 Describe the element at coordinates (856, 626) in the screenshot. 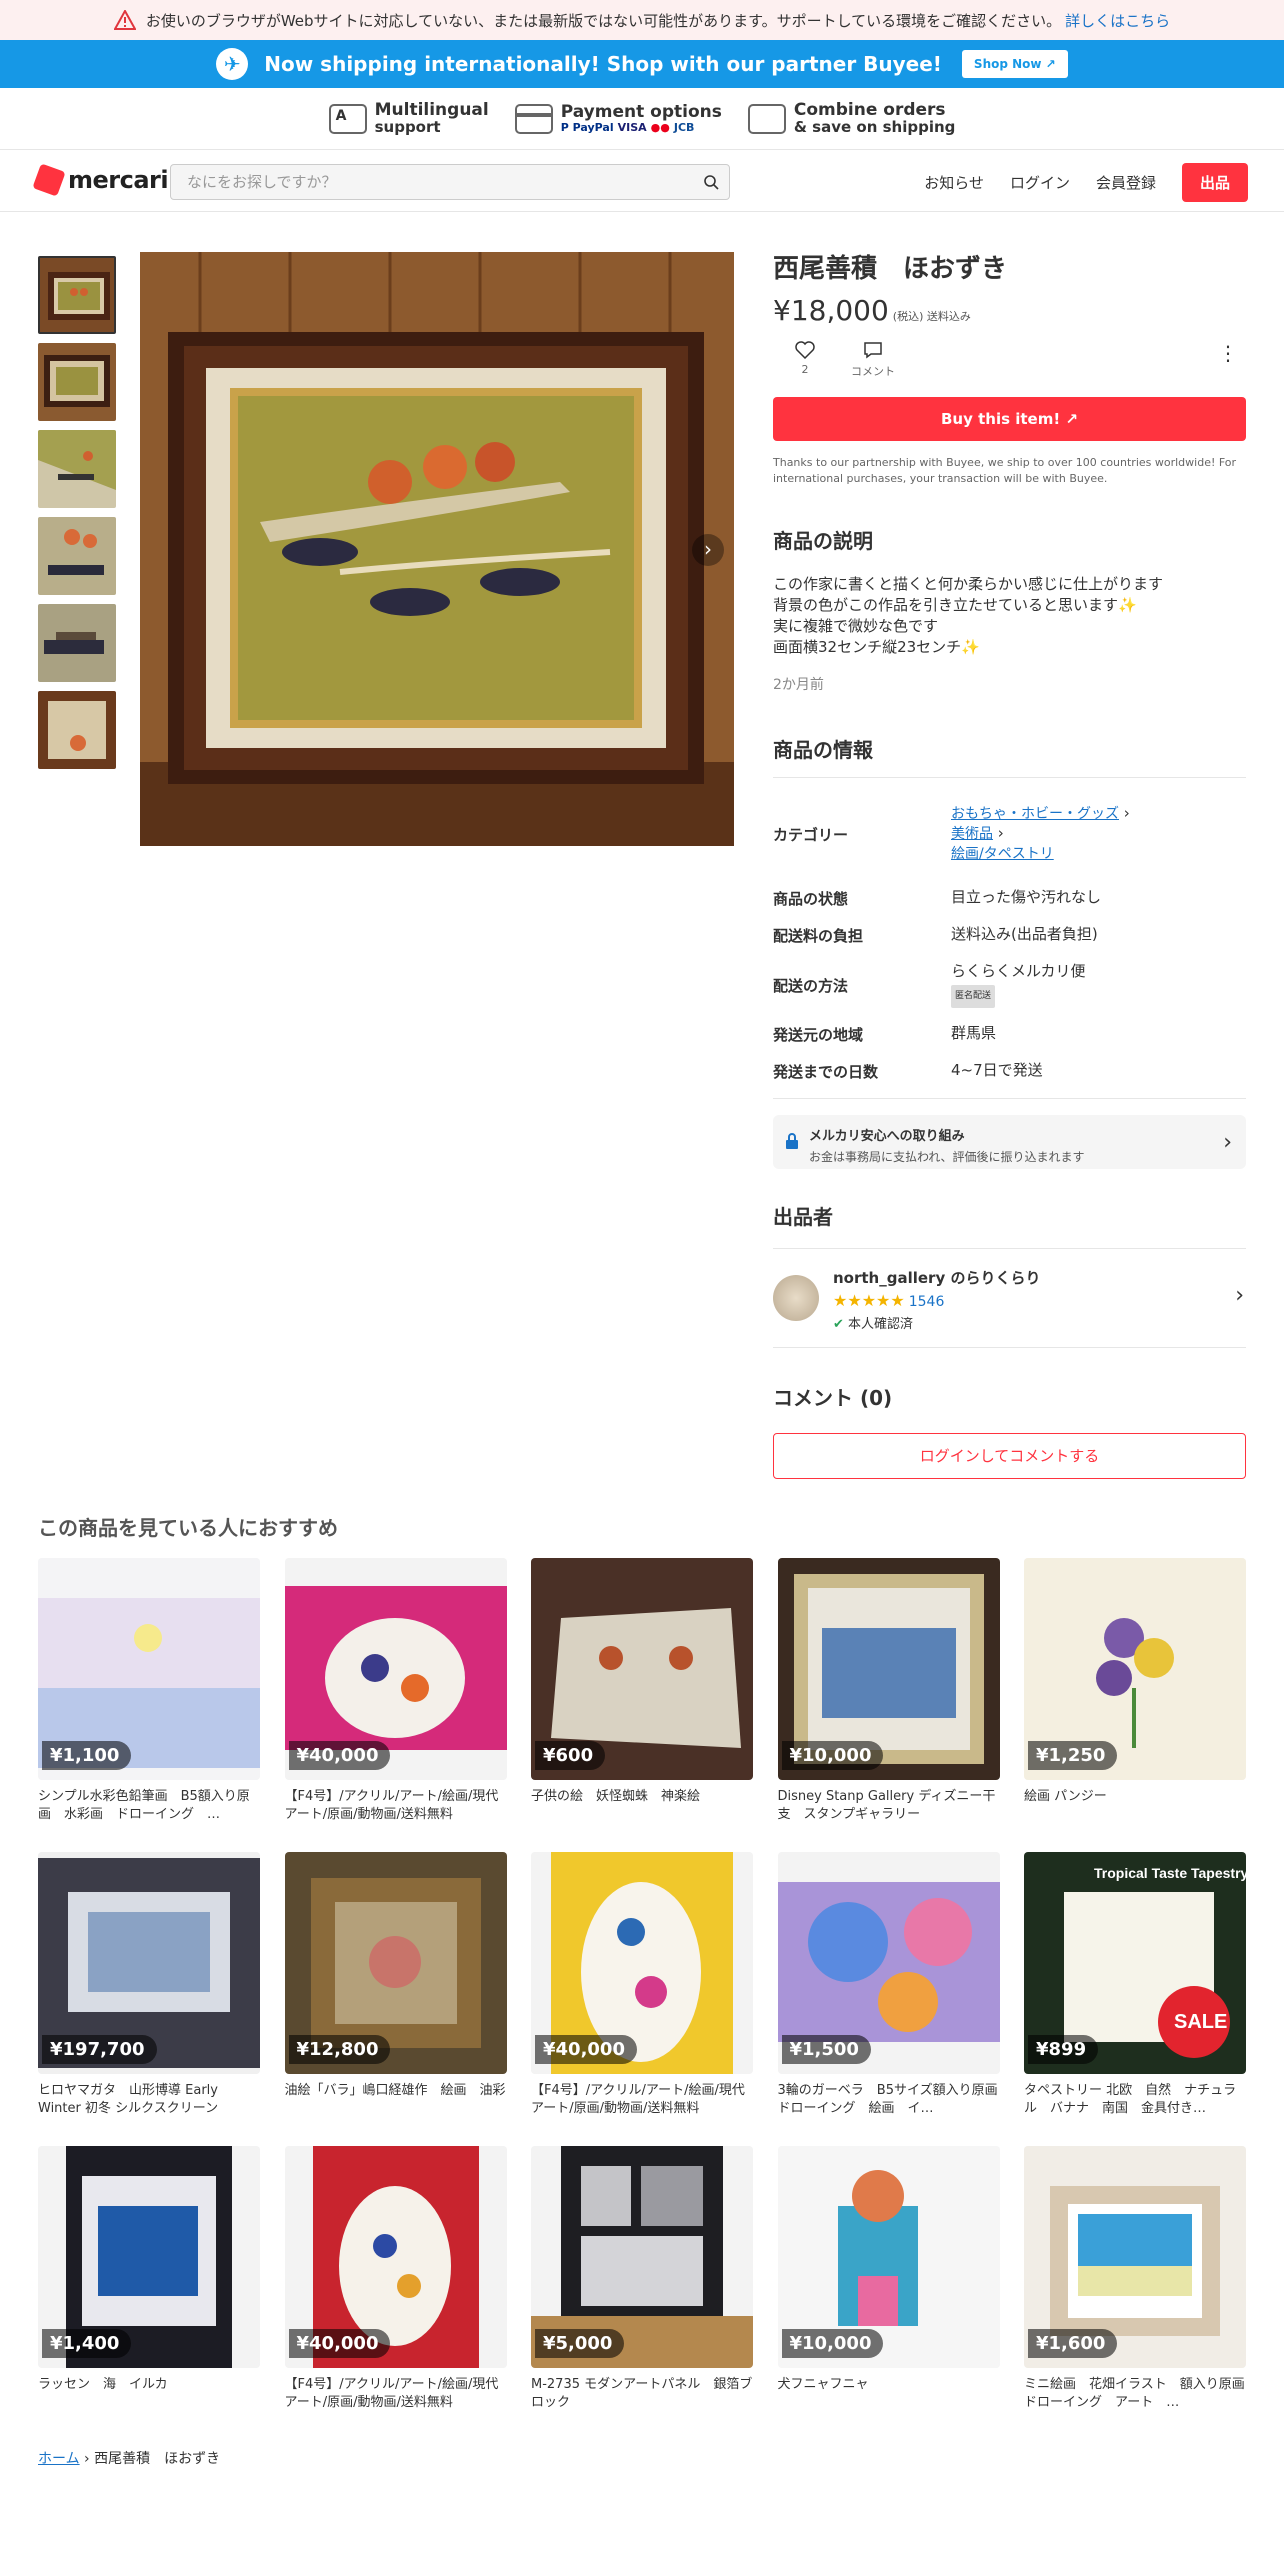

I see `description-line: 実に複雑で微妙な色です` at that location.